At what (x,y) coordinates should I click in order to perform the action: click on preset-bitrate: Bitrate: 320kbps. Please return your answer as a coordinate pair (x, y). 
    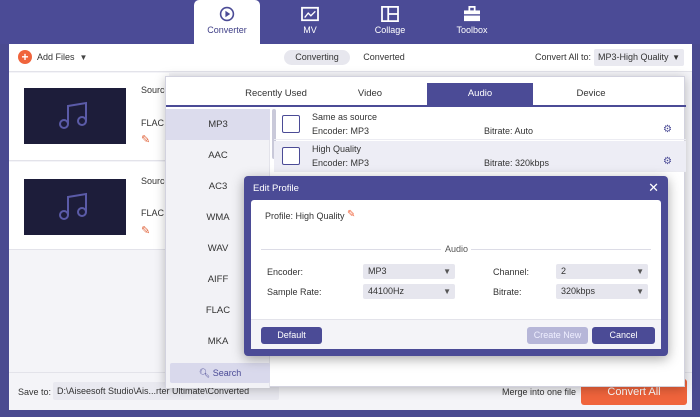
    Looking at the image, I should click on (517, 163).